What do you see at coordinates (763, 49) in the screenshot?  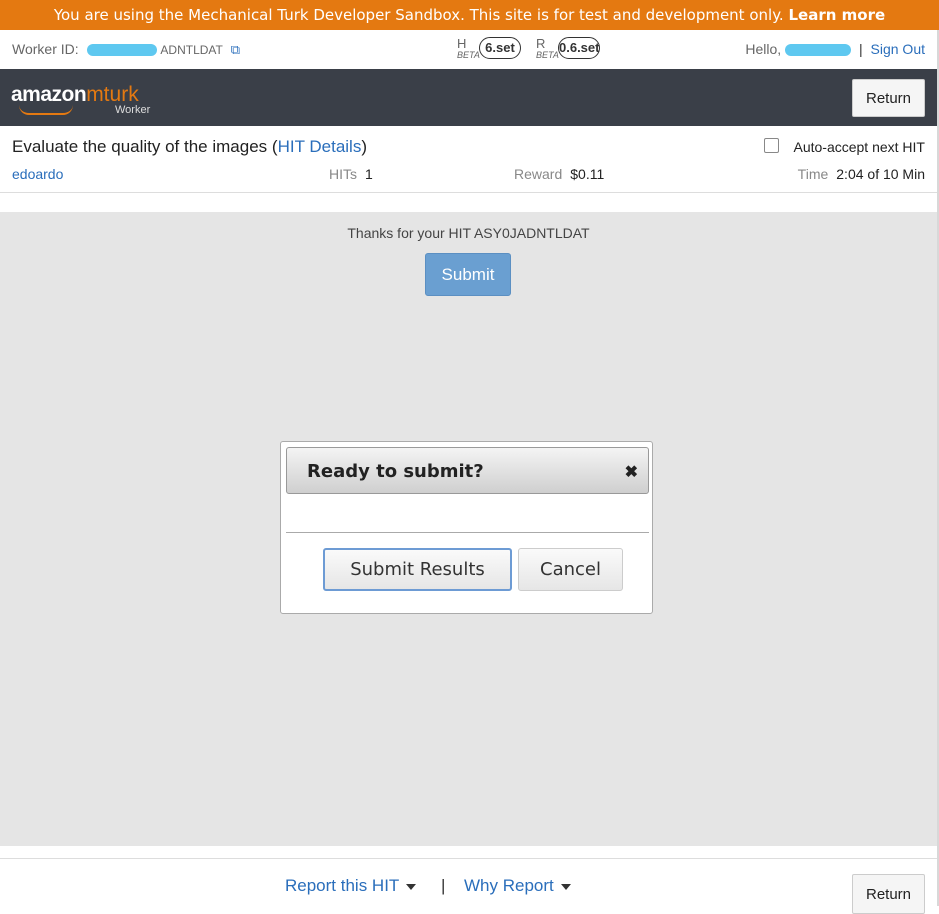 I see `hello-label: Hello,` at bounding box center [763, 49].